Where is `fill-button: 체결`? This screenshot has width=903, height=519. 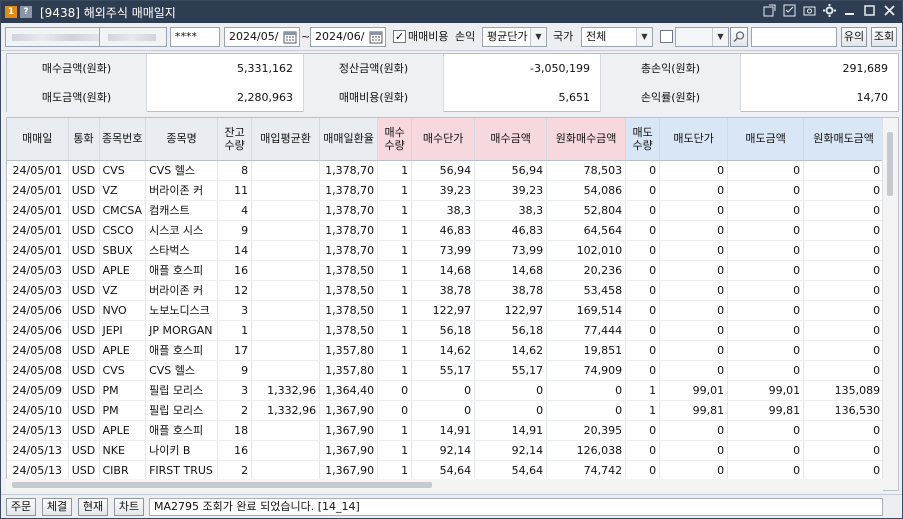
fill-button: 체결 is located at coordinates (57, 507).